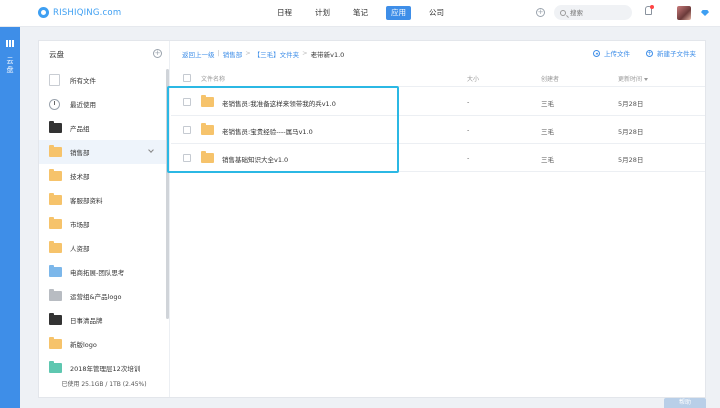 The image size is (720, 408). I want to click on app-side-strip: 云盘, so click(10, 217).